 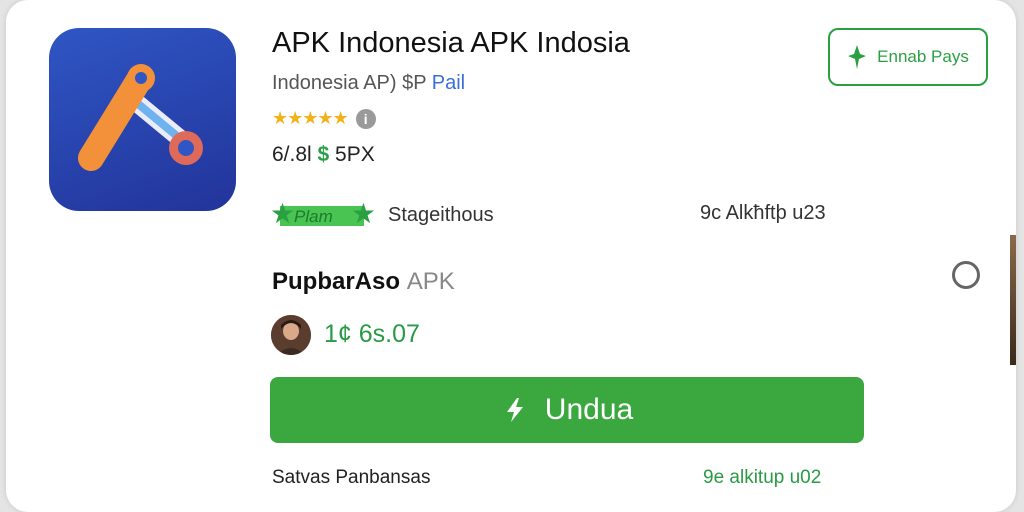 I want to click on app-subtitle: Indonesia AP) $P Pail, so click(x=368, y=83).